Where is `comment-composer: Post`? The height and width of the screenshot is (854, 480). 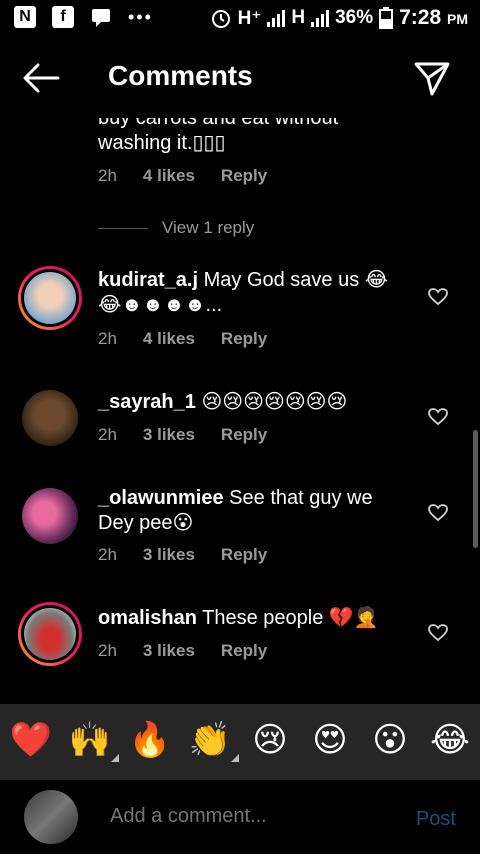
comment-composer: Post is located at coordinates (240, 817).